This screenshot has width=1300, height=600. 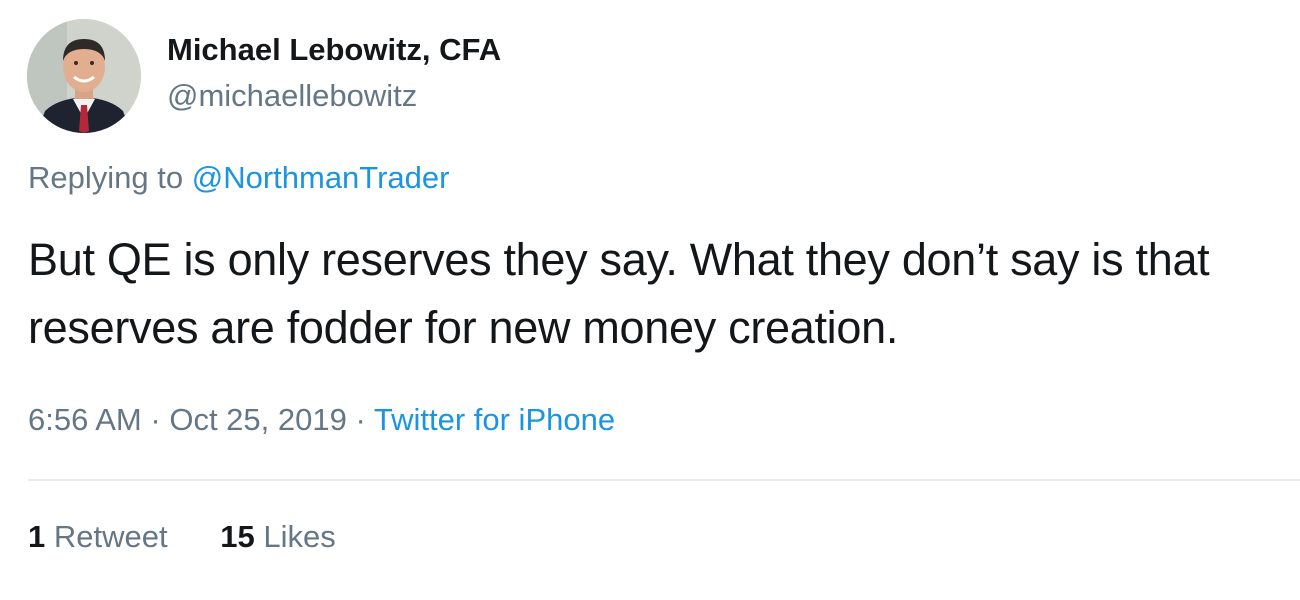 What do you see at coordinates (321, 177) in the screenshot?
I see `reply-mention-link: @NorthmanTrader` at bounding box center [321, 177].